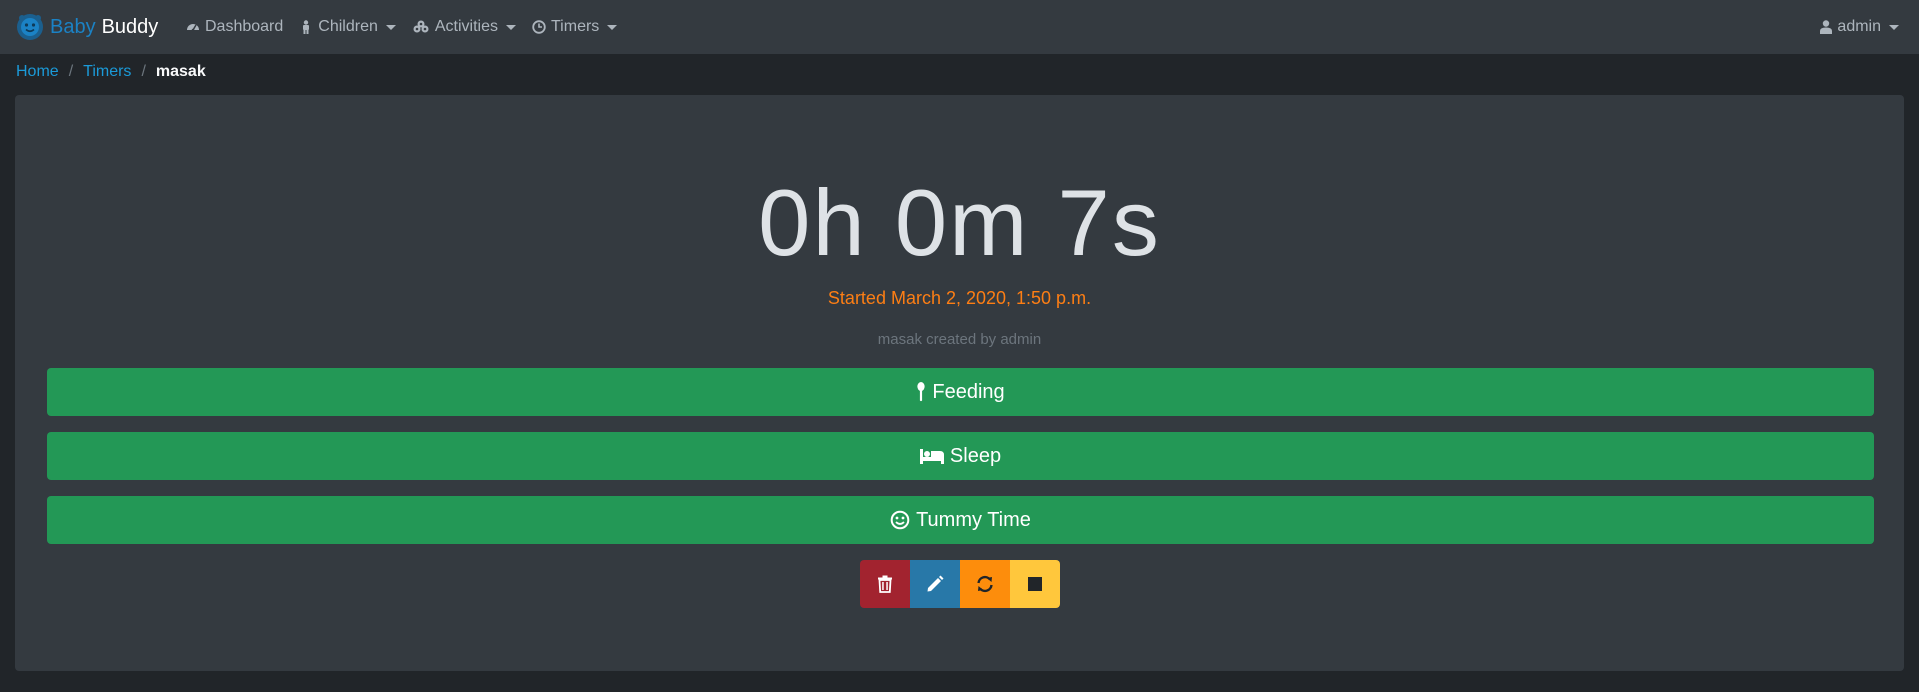 This screenshot has width=1919, height=692. Describe the element at coordinates (973, 519) in the screenshot. I see `tummy-time-label: Tummy Time` at that location.